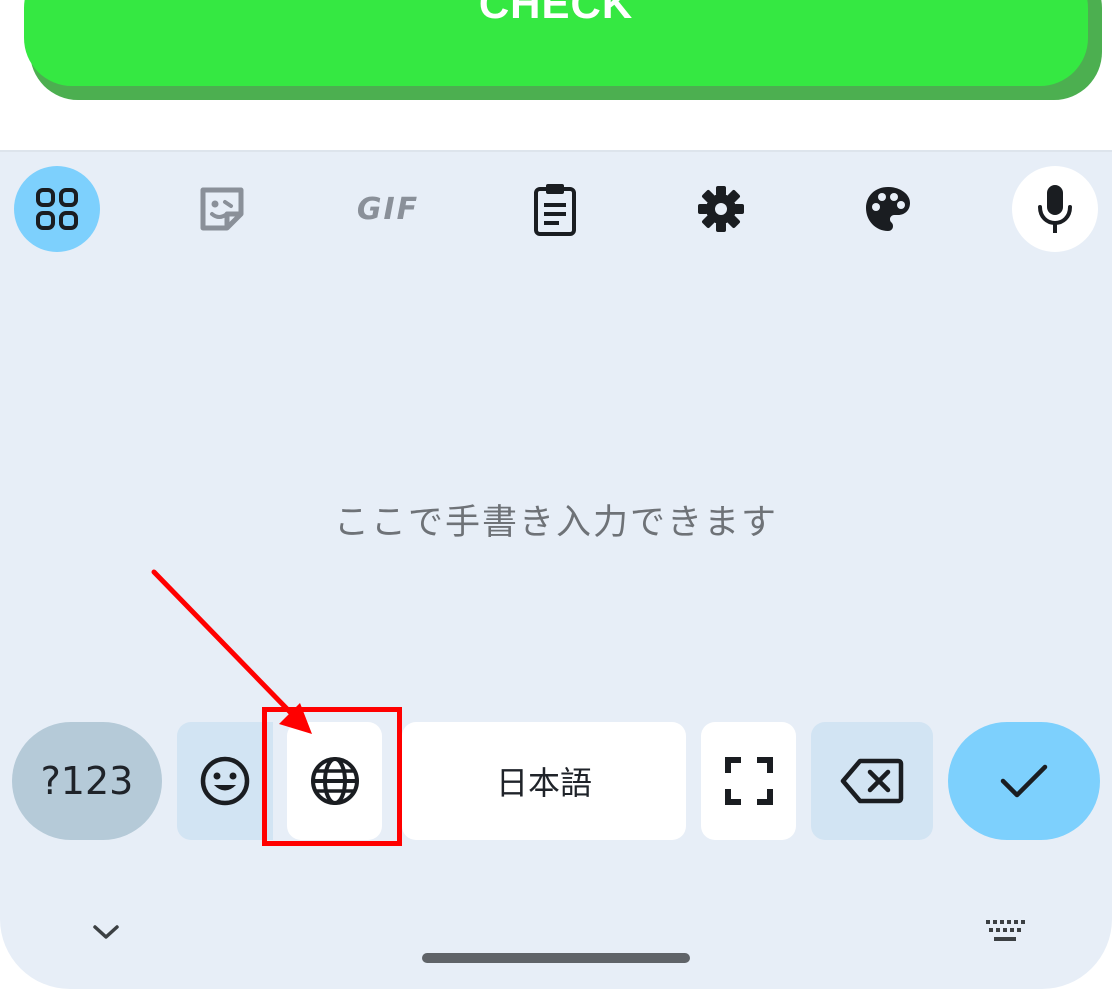  I want to click on collapse-keyboard-button, so click(106, 932).